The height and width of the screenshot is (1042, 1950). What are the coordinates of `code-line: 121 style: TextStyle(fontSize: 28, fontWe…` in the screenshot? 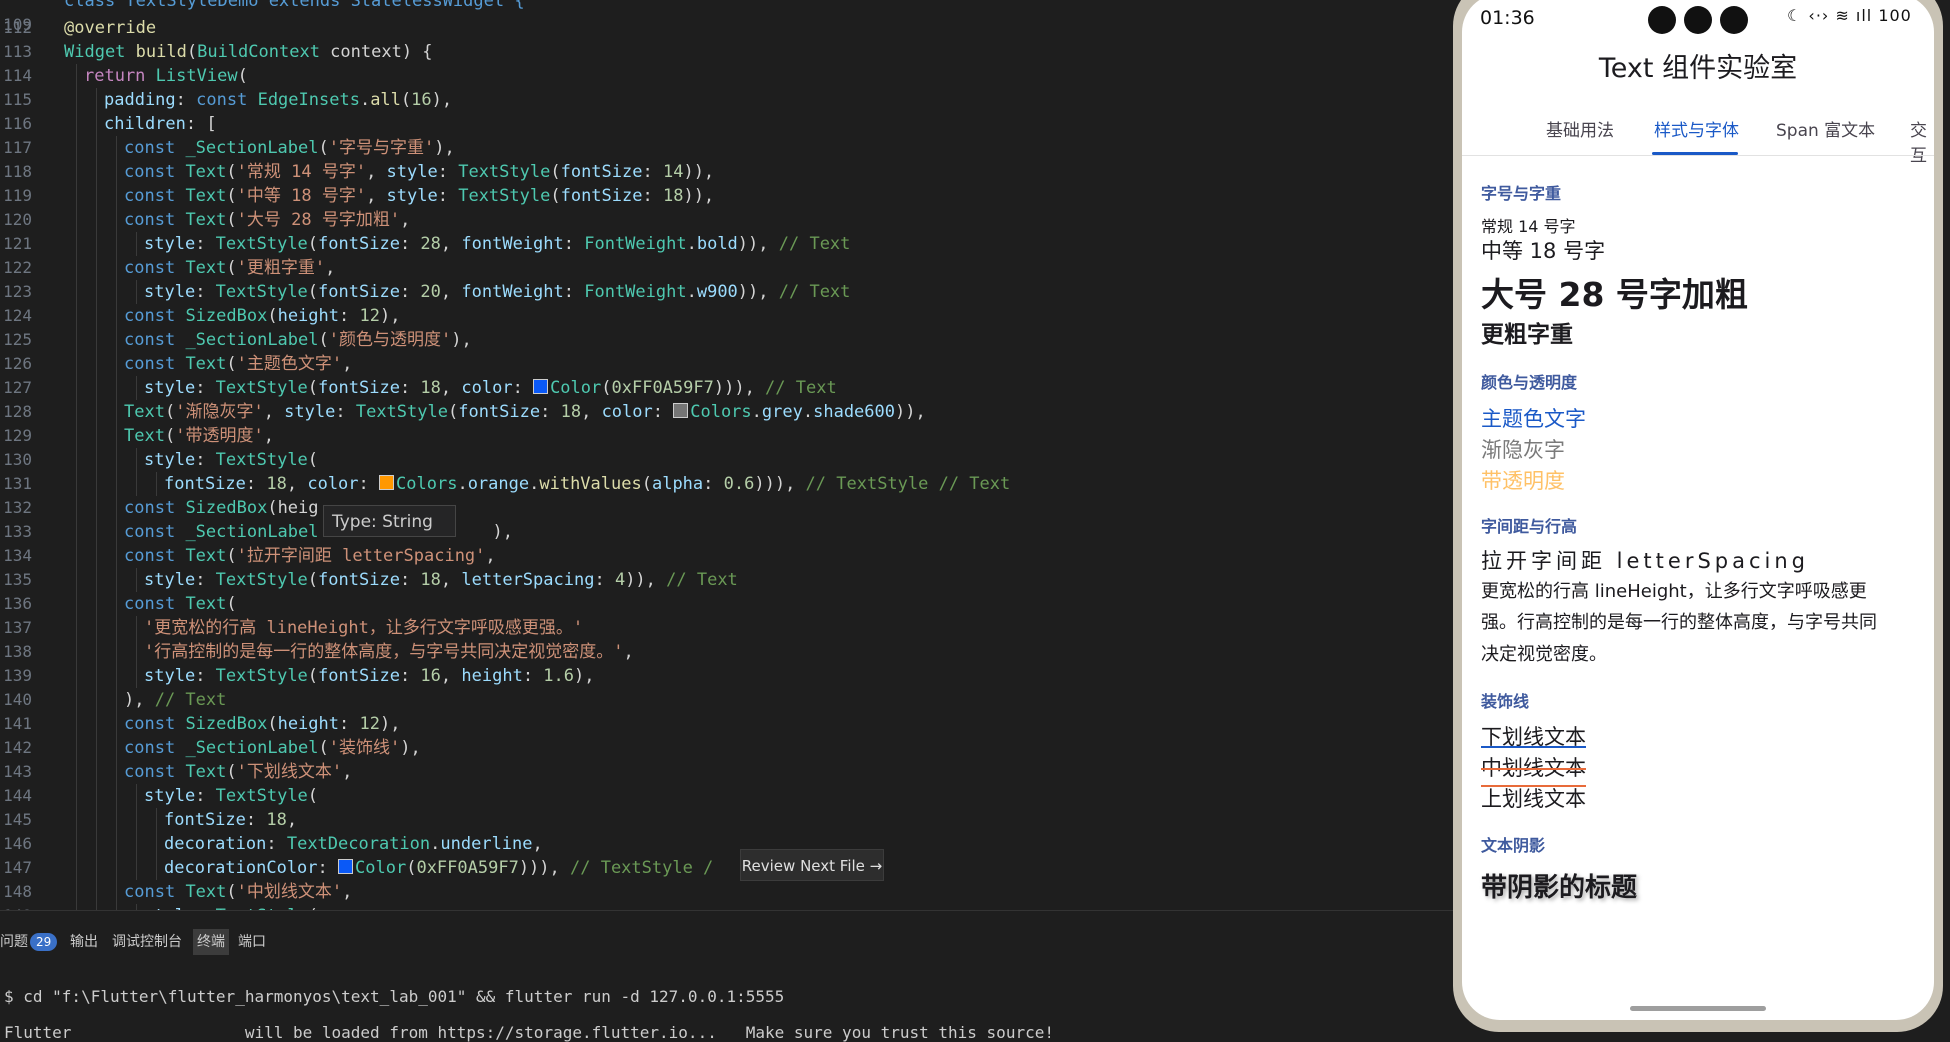 It's located at (727, 244).